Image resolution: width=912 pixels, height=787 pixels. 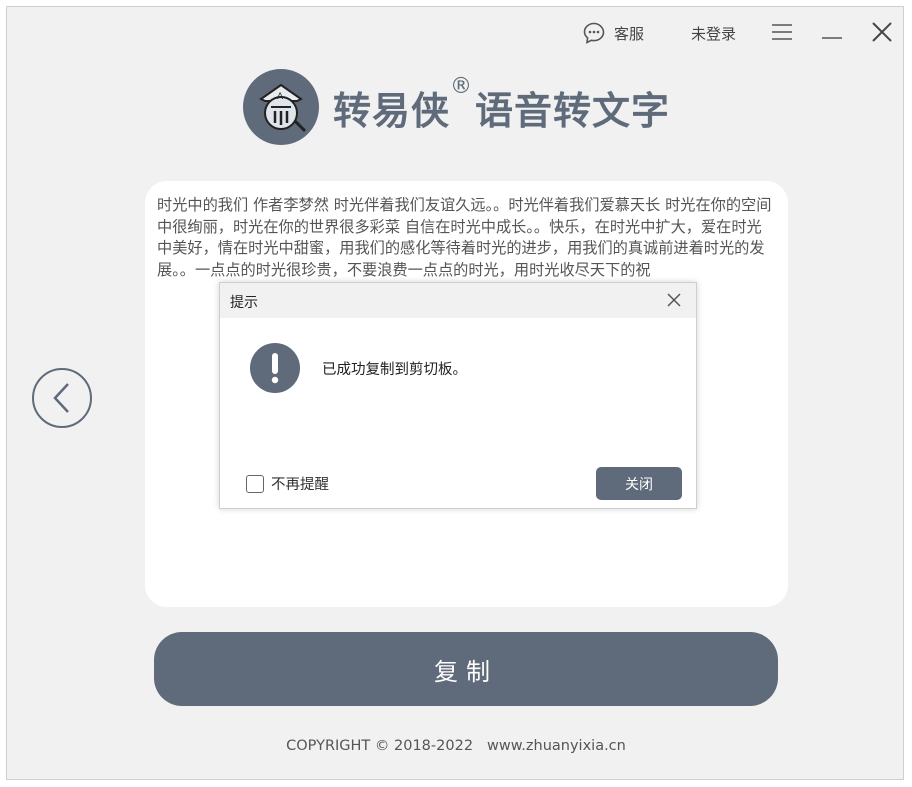 What do you see at coordinates (832, 38) in the screenshot?
I see `minimize-icon` at bounding box center [832, 38].